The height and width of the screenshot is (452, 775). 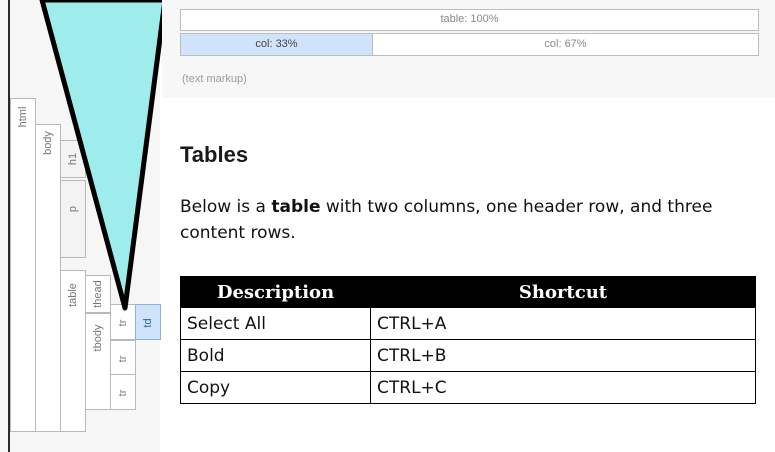 I want to click on column-1-width: col: 33%, so click(x=277, y=44).